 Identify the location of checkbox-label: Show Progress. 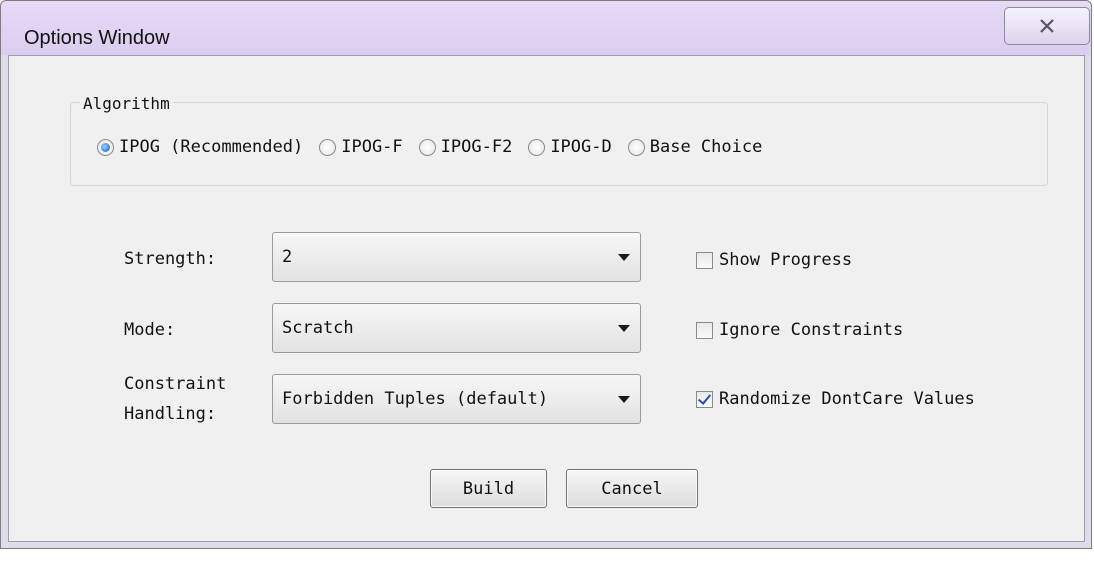
(786, 260).